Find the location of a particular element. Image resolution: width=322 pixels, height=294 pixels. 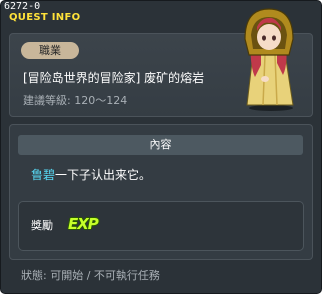

quest-id: 6272-0 is located at coordinates (22, 6).